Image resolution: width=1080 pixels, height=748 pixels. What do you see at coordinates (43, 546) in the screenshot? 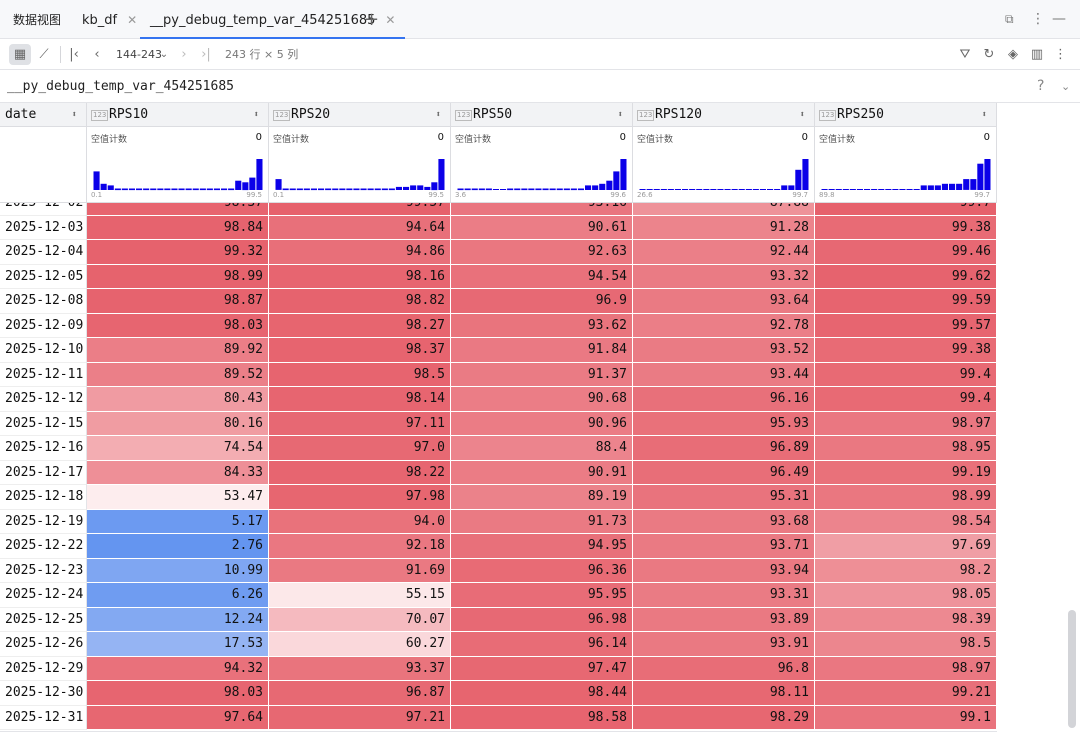
I see `date-cell: 2025-12-22` at bounding box center [43, 546].